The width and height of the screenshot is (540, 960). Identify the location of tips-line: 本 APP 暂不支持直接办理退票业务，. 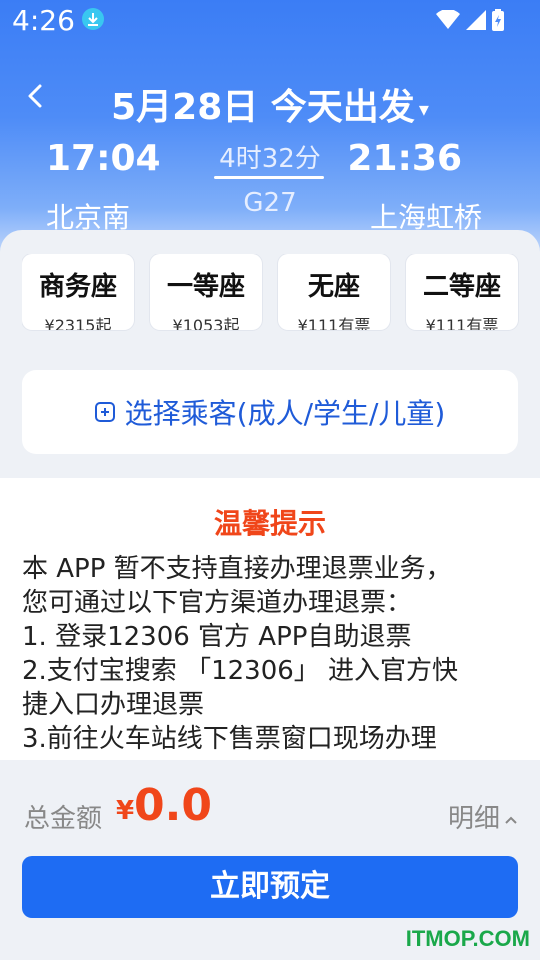
(237, 569).